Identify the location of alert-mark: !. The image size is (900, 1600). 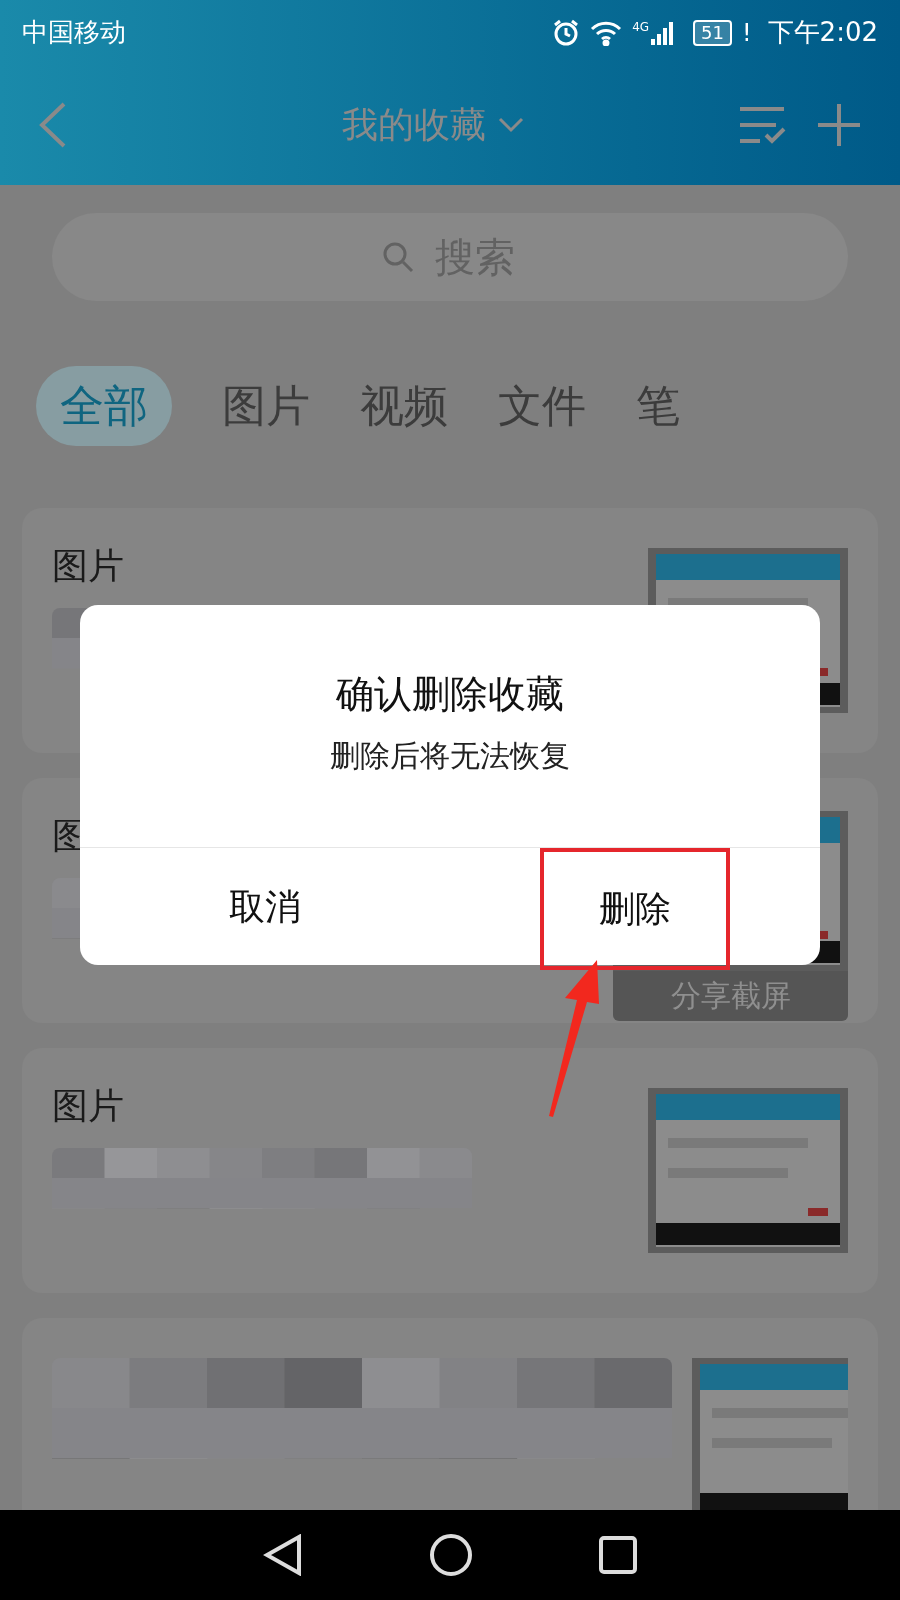
(747, 33).